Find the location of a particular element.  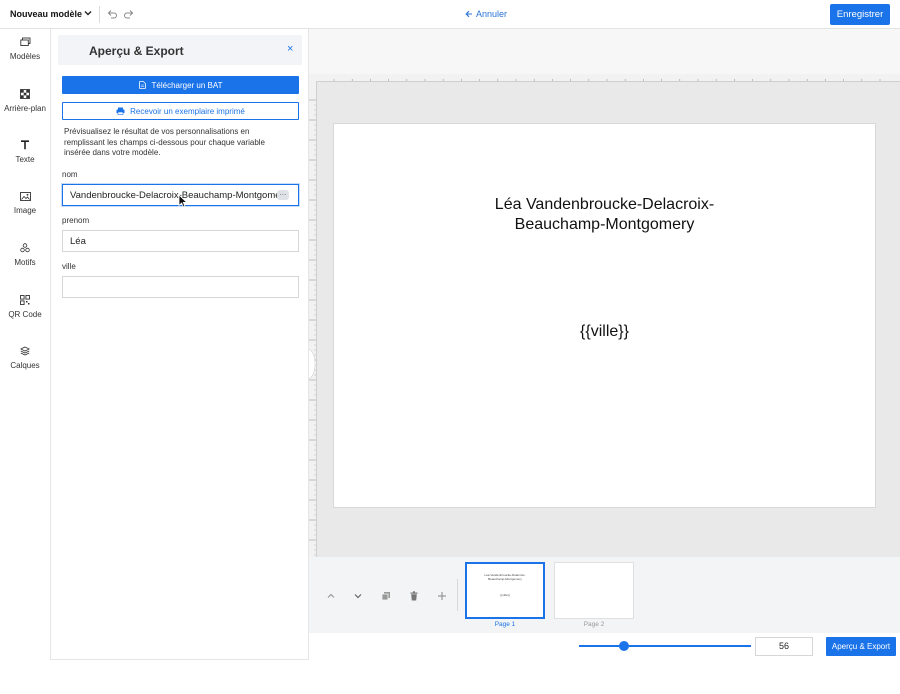

top-bar: Nouveau modèle Annuler Enregistrer is located at coordinates (450, 14).